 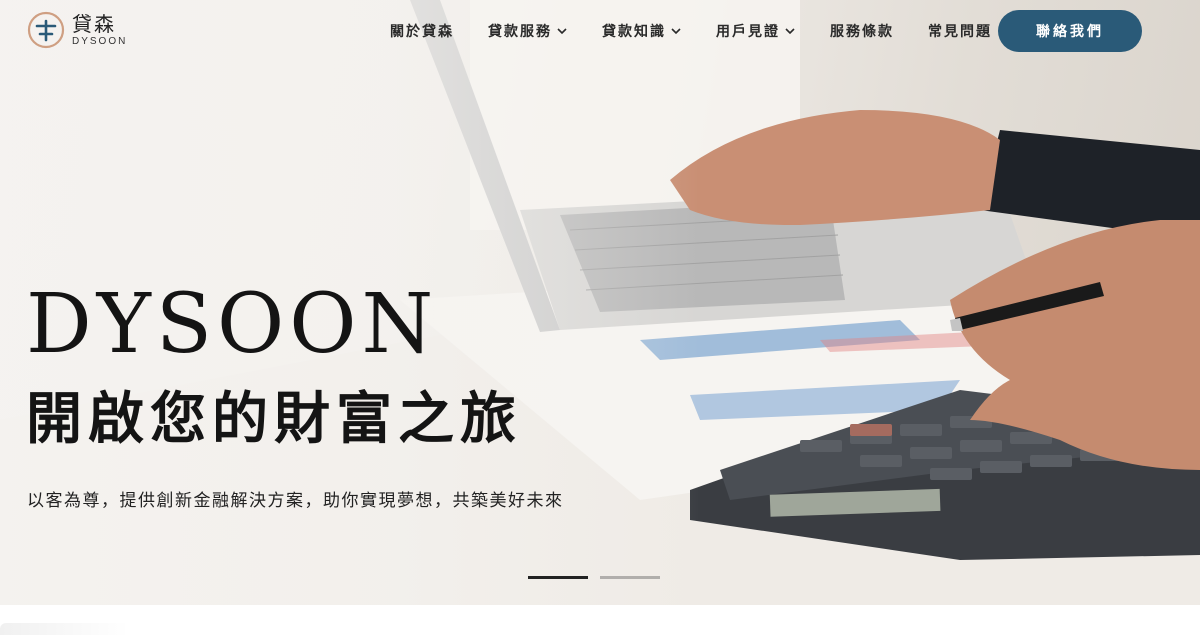 I want to click on nav-testimonials: 用戶見證, so click(x=756, y=31).